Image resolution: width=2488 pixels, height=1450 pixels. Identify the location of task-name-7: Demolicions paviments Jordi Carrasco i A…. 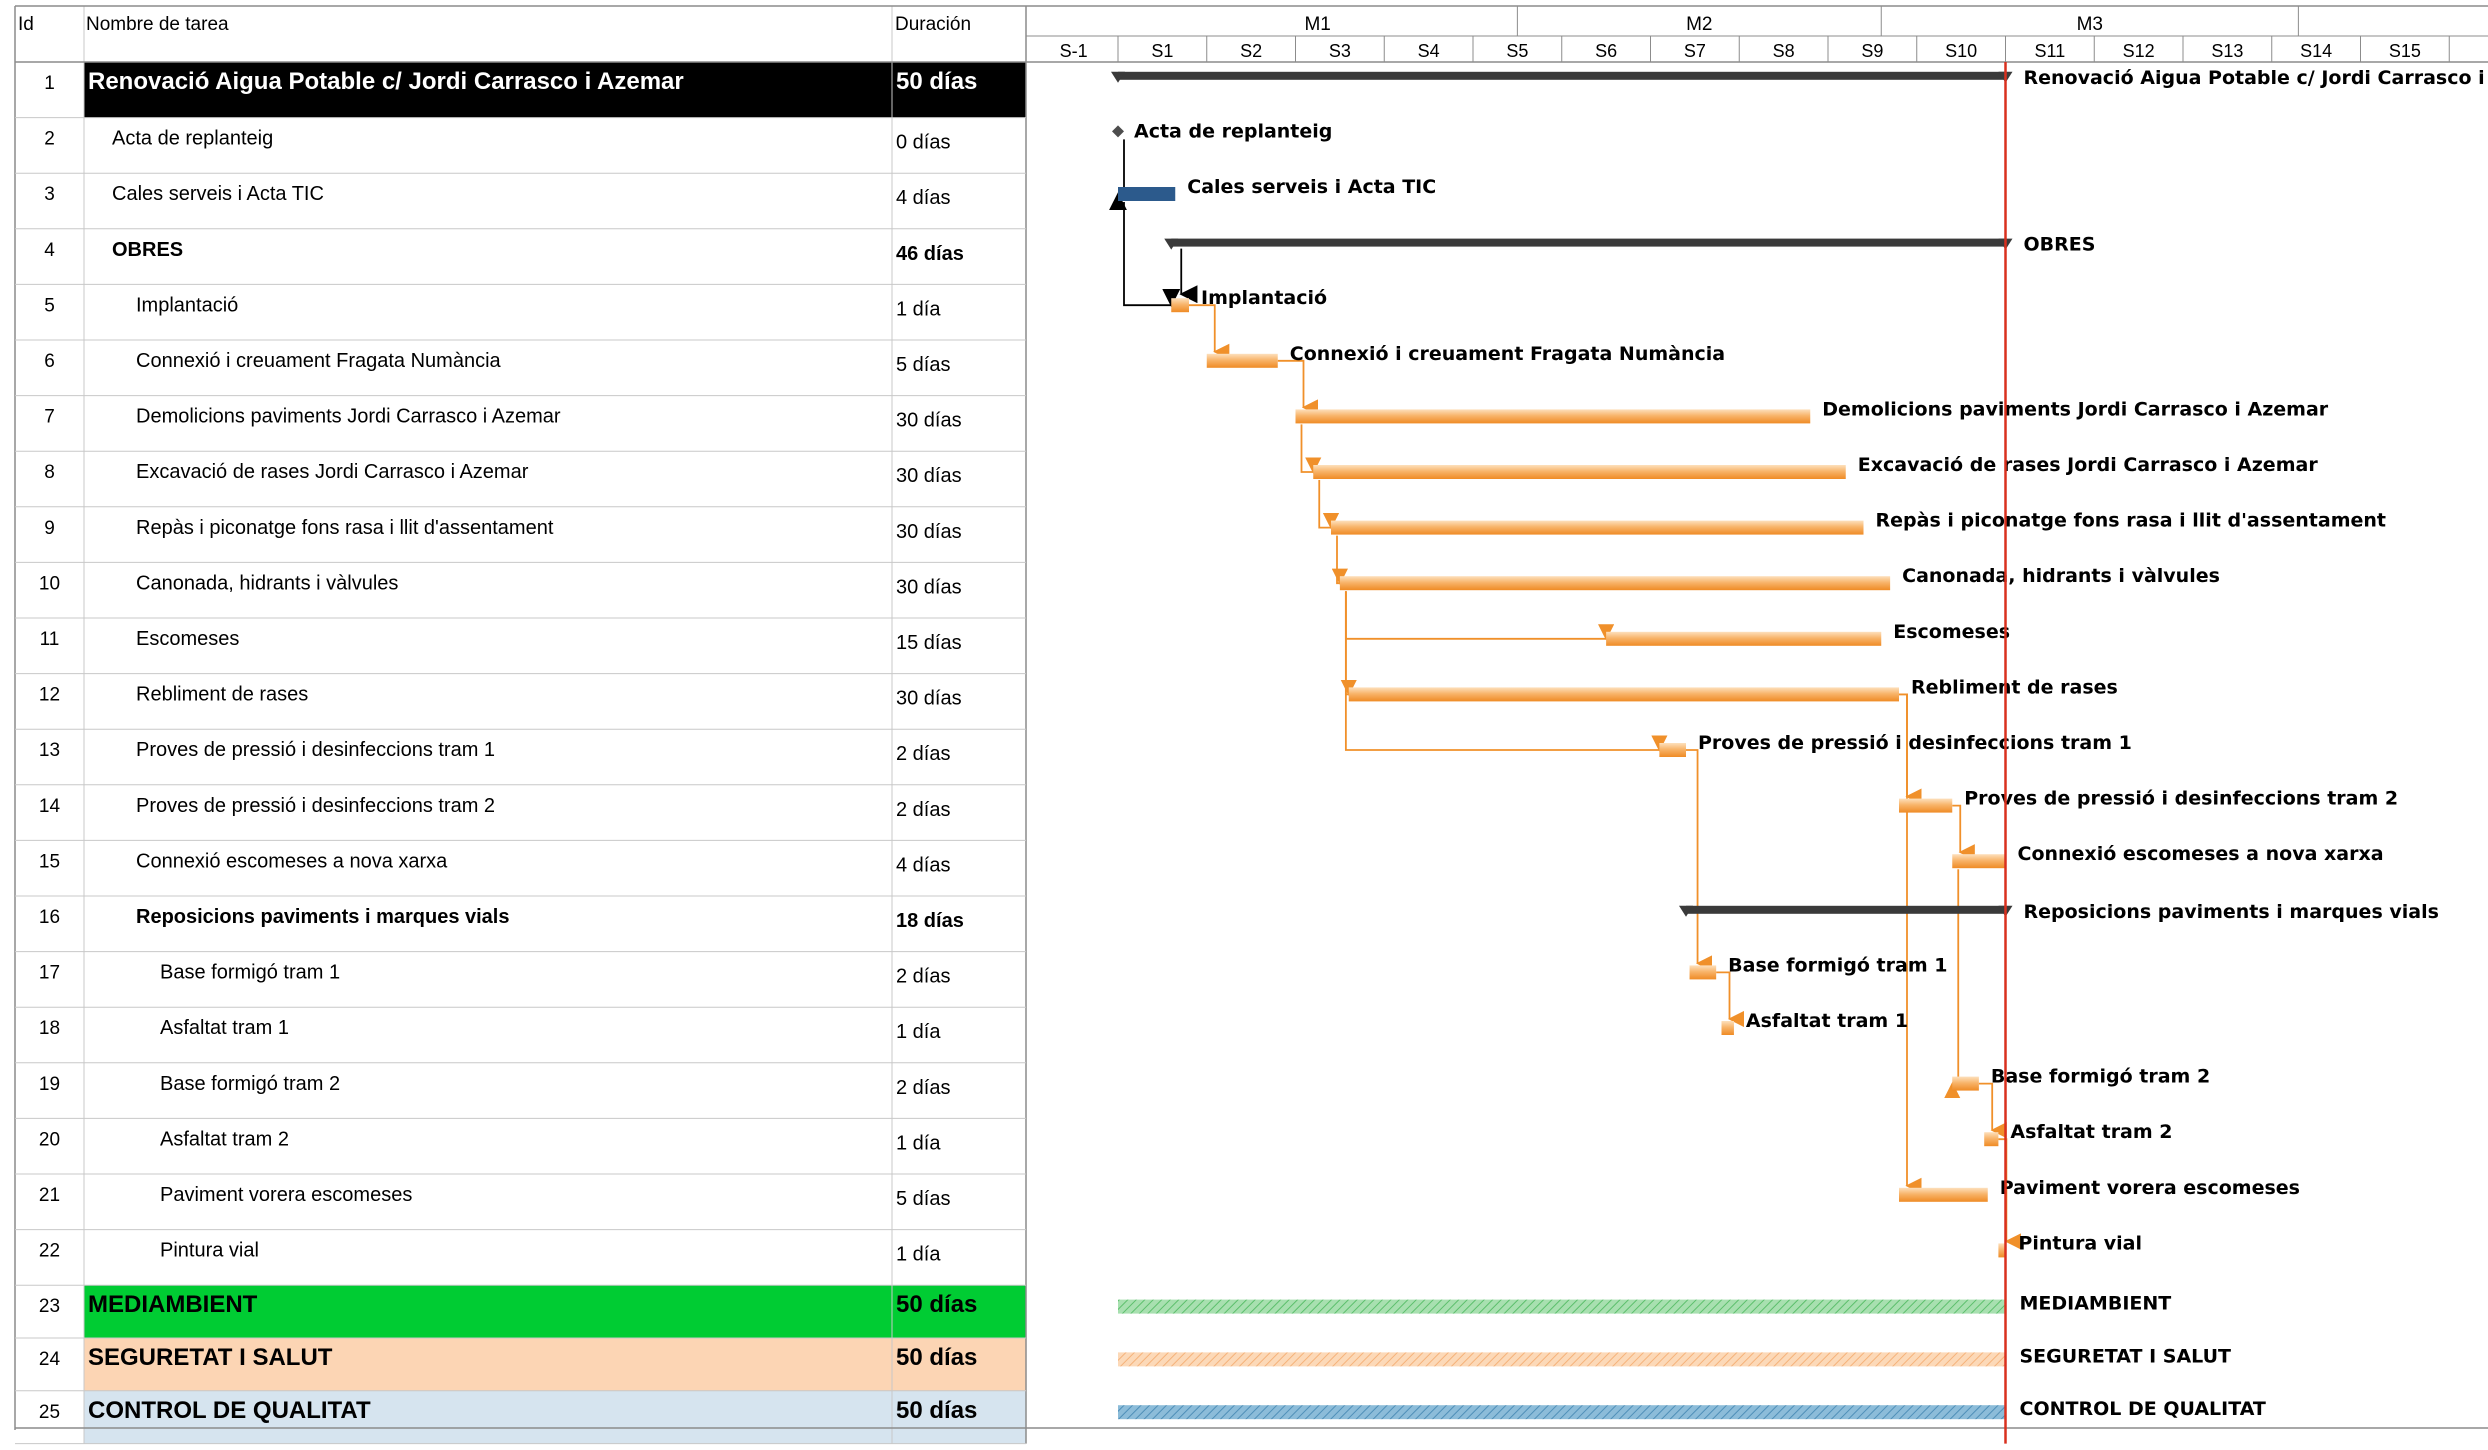
(348, 417).